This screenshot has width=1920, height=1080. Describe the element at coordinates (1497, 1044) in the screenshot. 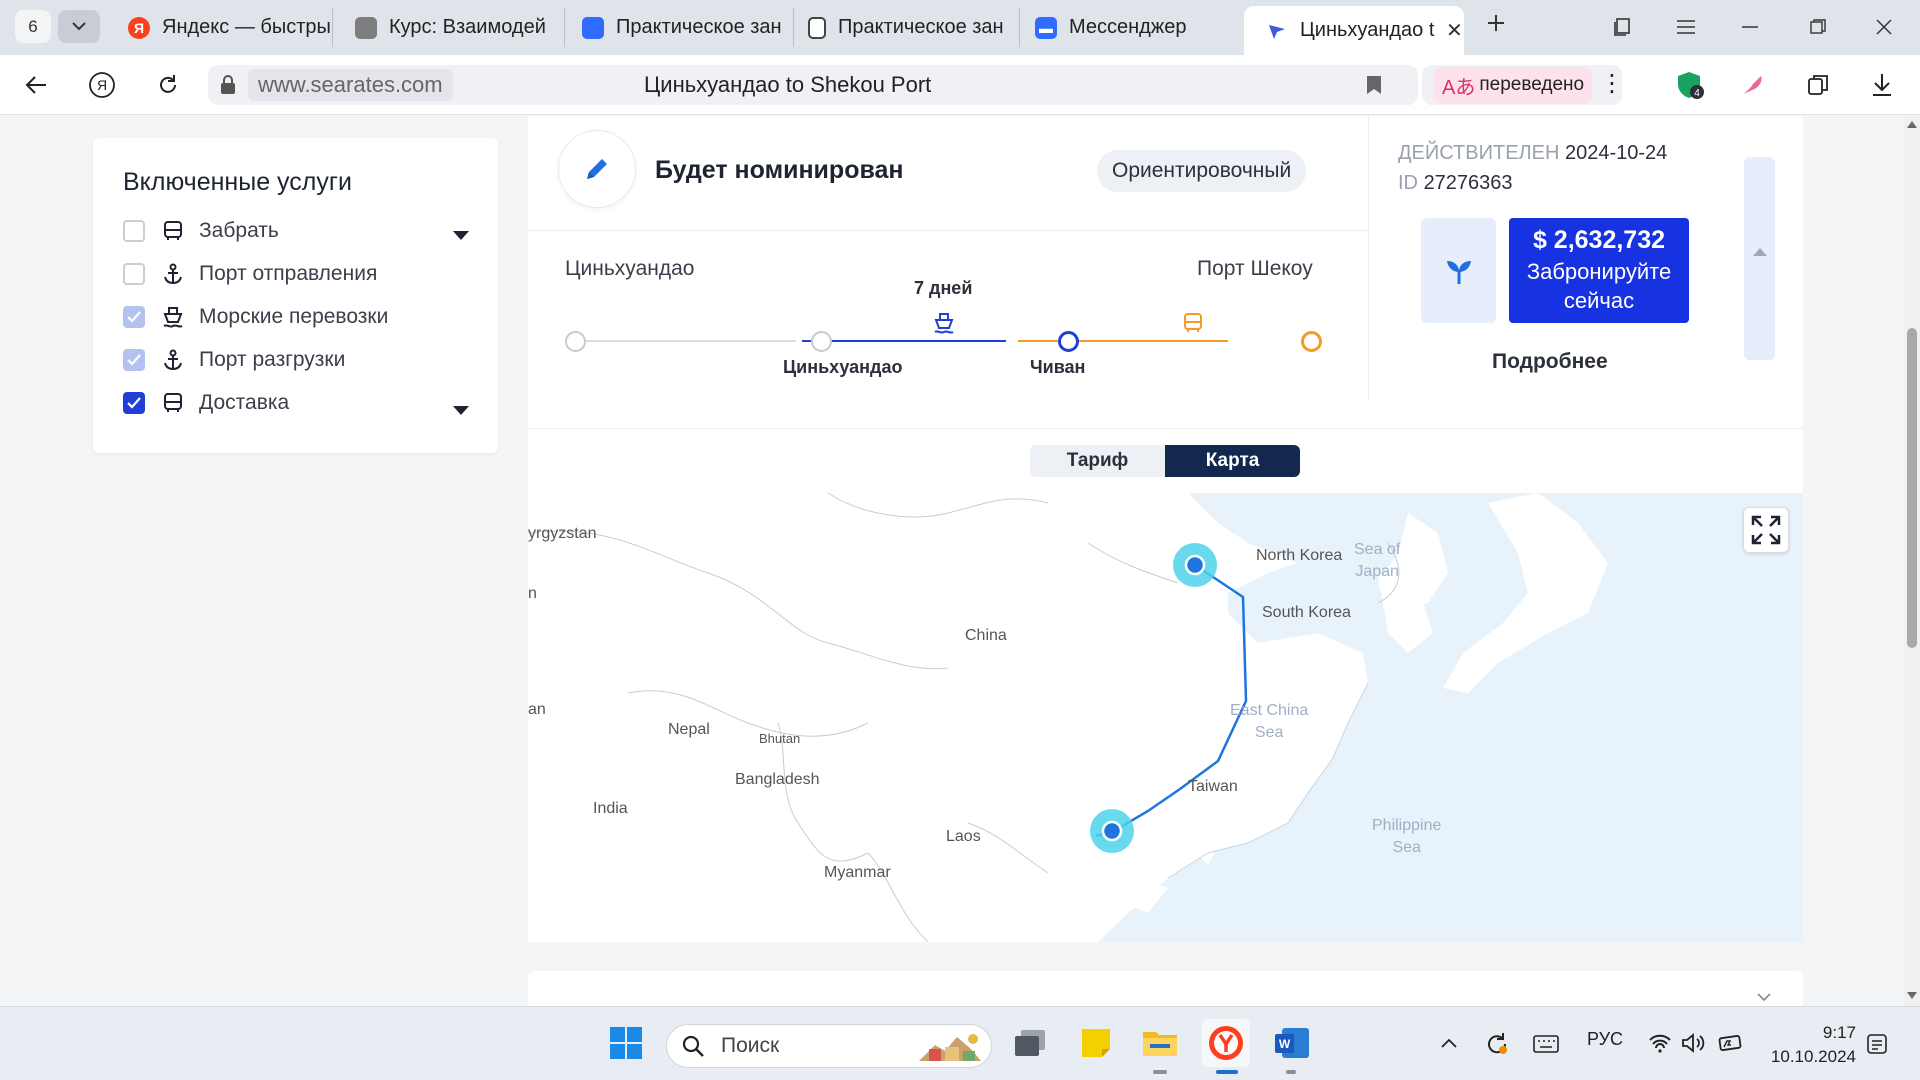

I see `sync-icon` at that location.